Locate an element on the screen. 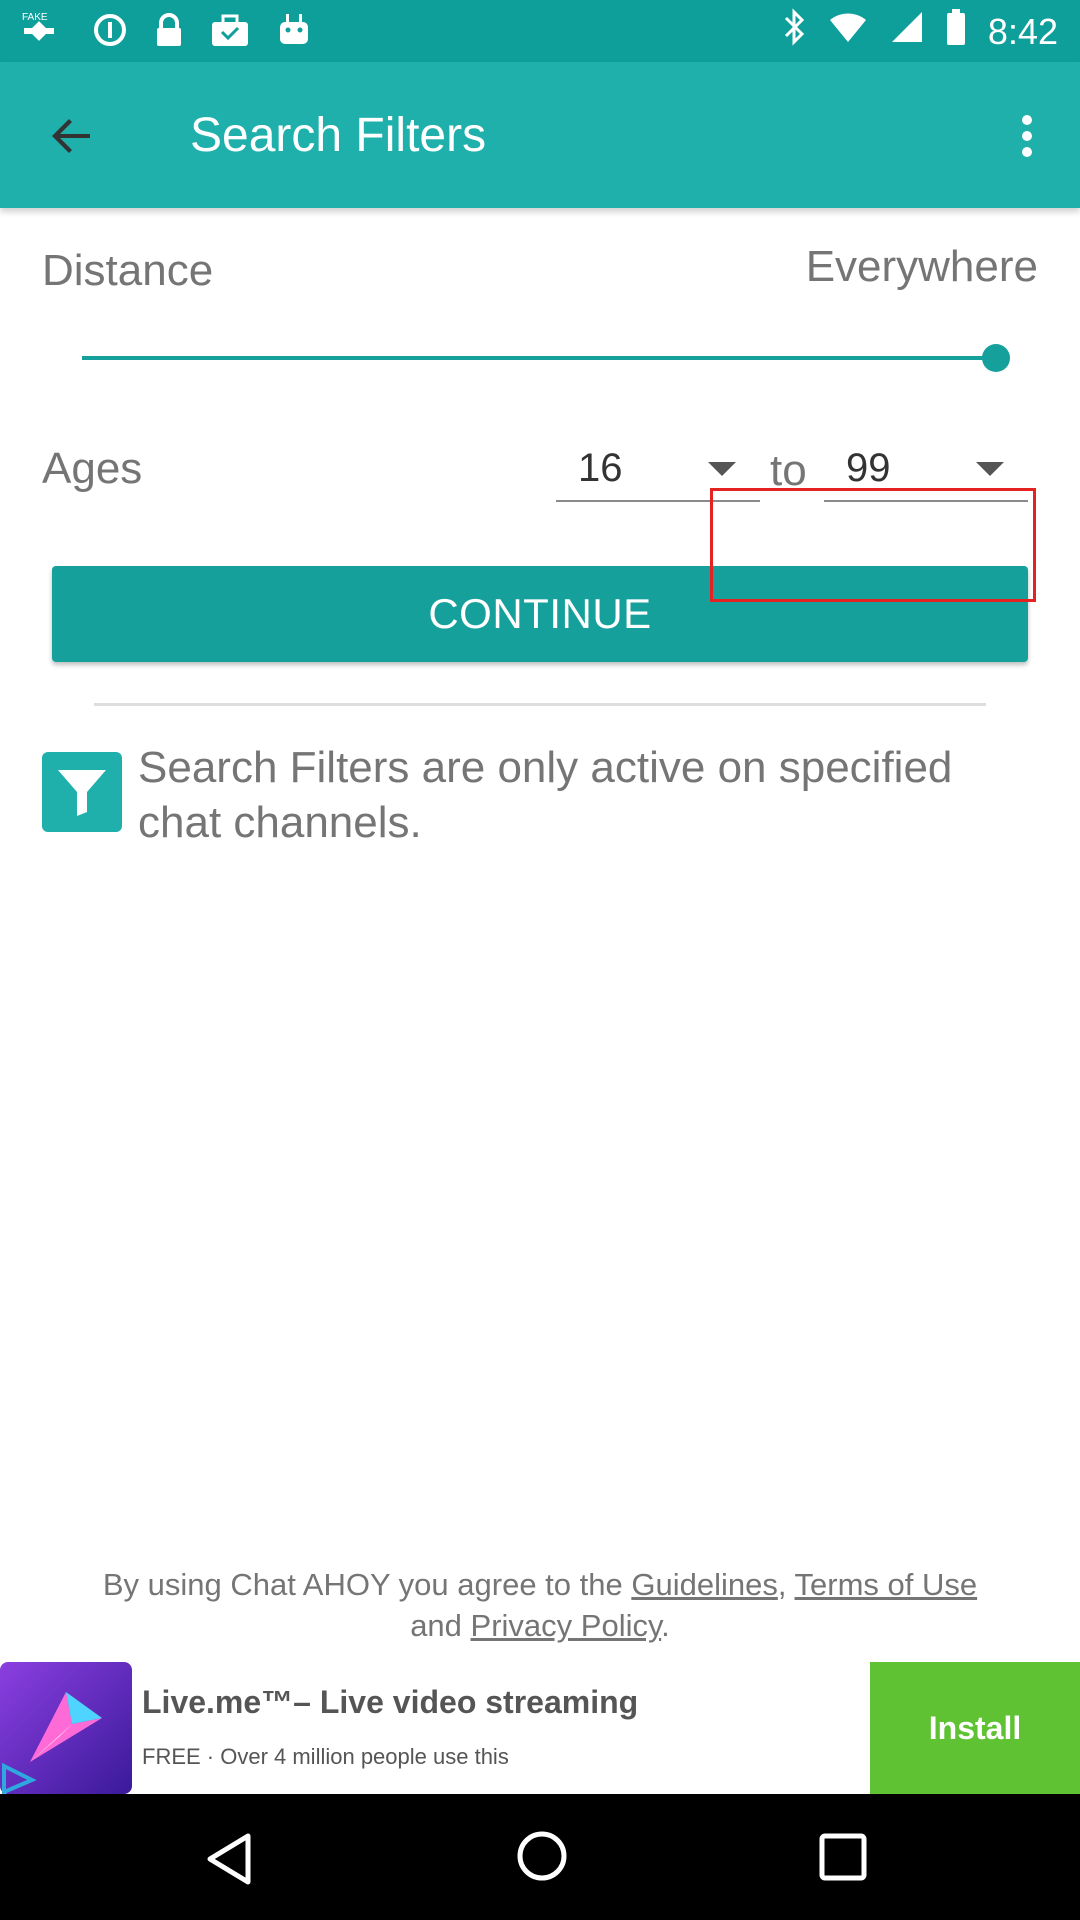 The image size is (1080, 1920). status-icons-left: FAKE is located at coordinates (167, 30).